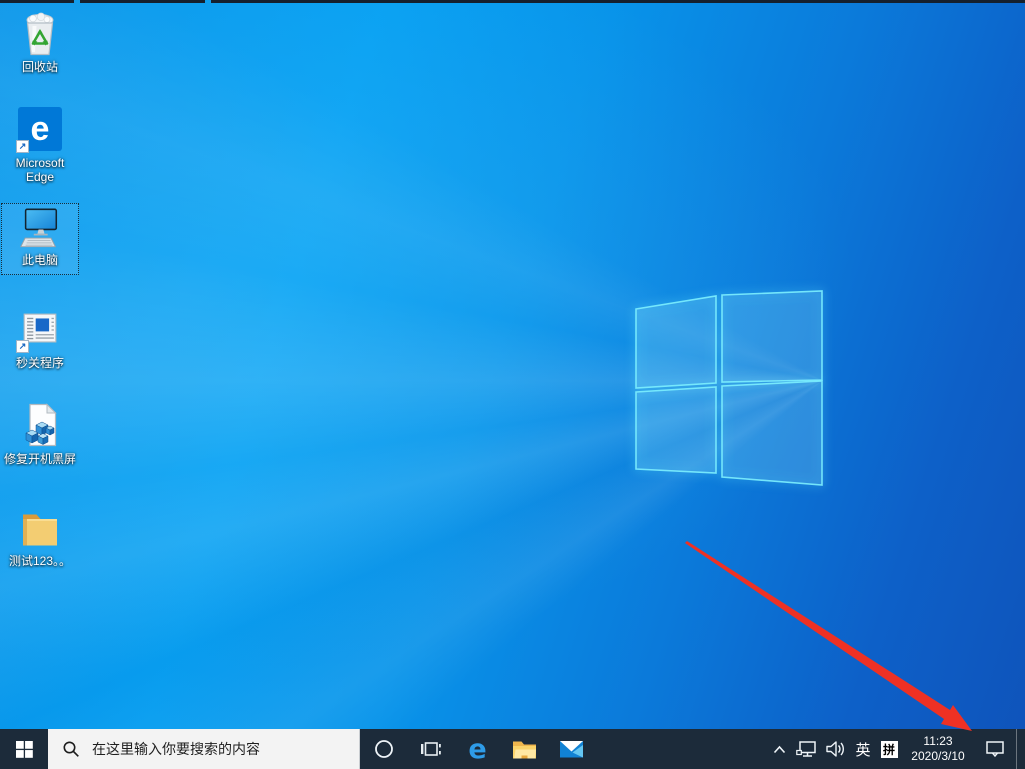 The height and width of the screenshot is (769, 1025). Describe the element at coordinates (938, 741) in the screenshot. I see `clock-time: 11:23` at that location.